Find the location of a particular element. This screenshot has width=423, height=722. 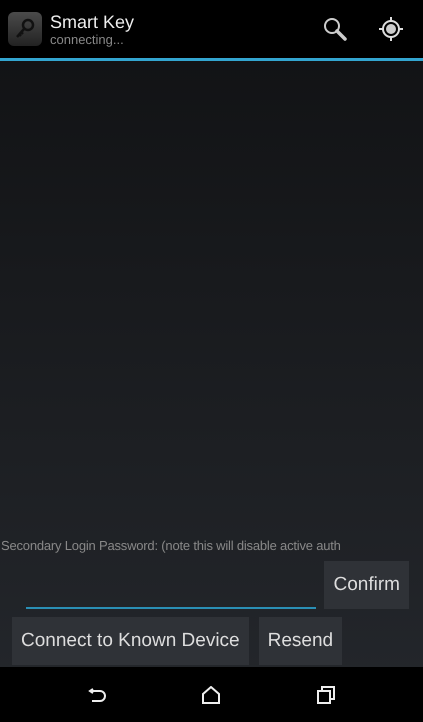

app-logo-icon is located at coordinates (25, 29).